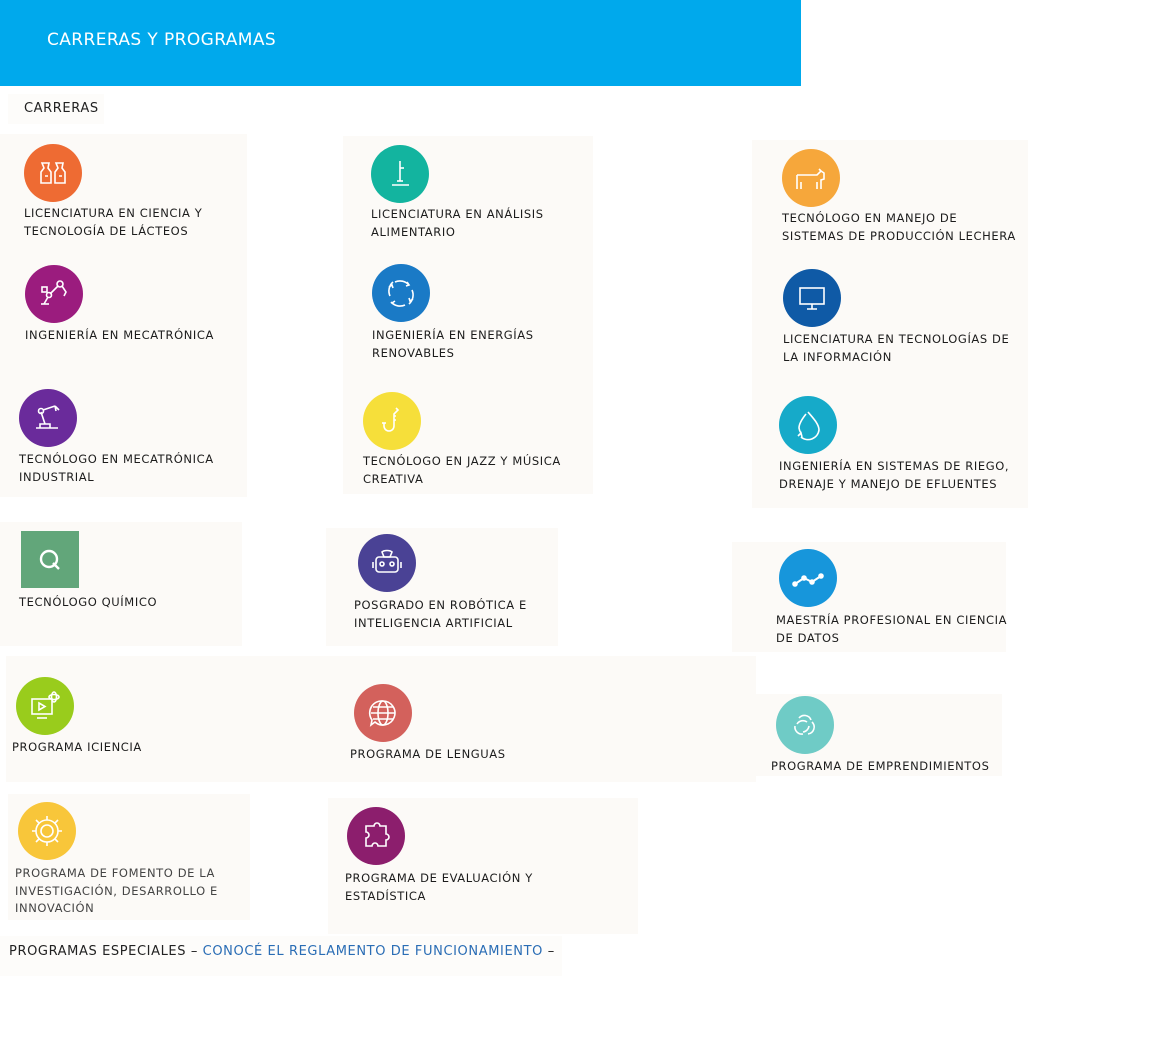 The image size is (1155, 1056). I want to click on cow-icon, so click(811, 178).